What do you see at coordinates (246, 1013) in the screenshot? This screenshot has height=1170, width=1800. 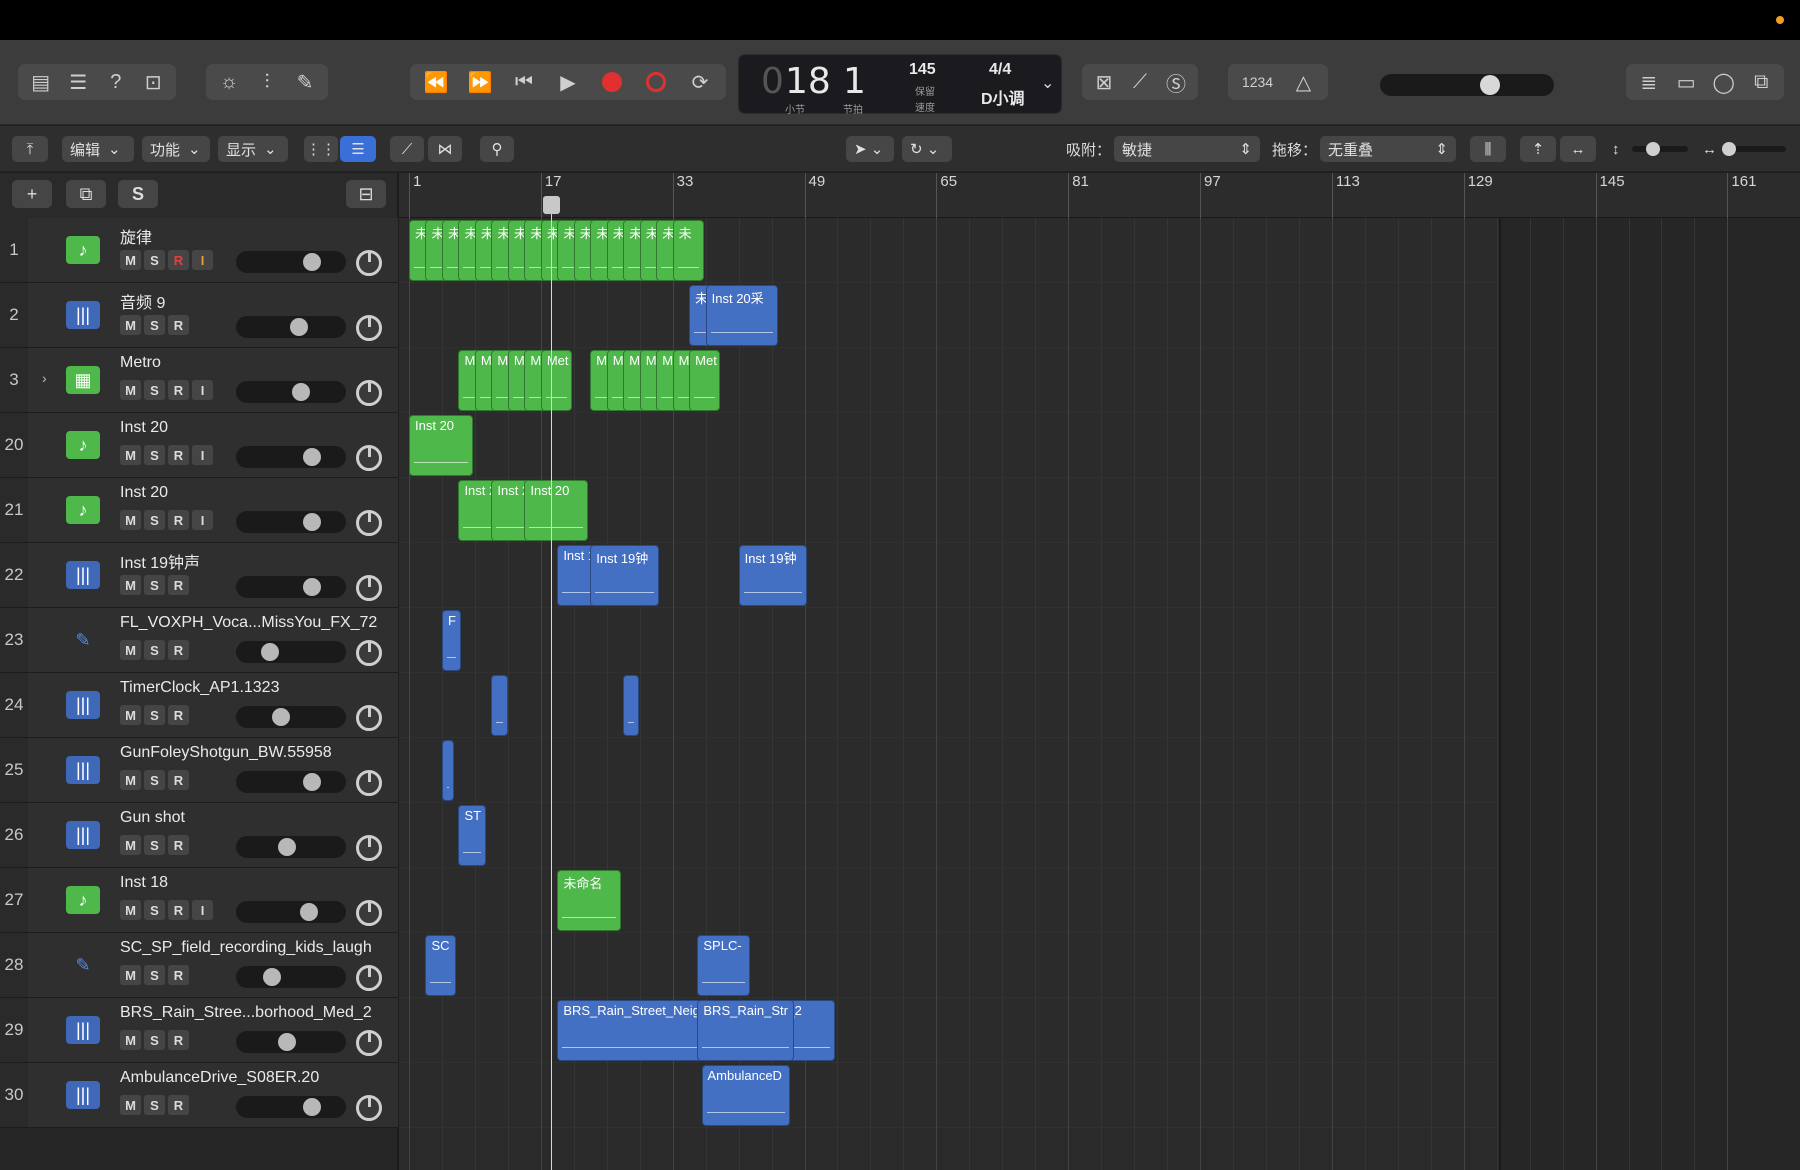 I see `track-name: BRS_Rain_Stree...borhood_Med_2` at bounding box center [246, 1013].